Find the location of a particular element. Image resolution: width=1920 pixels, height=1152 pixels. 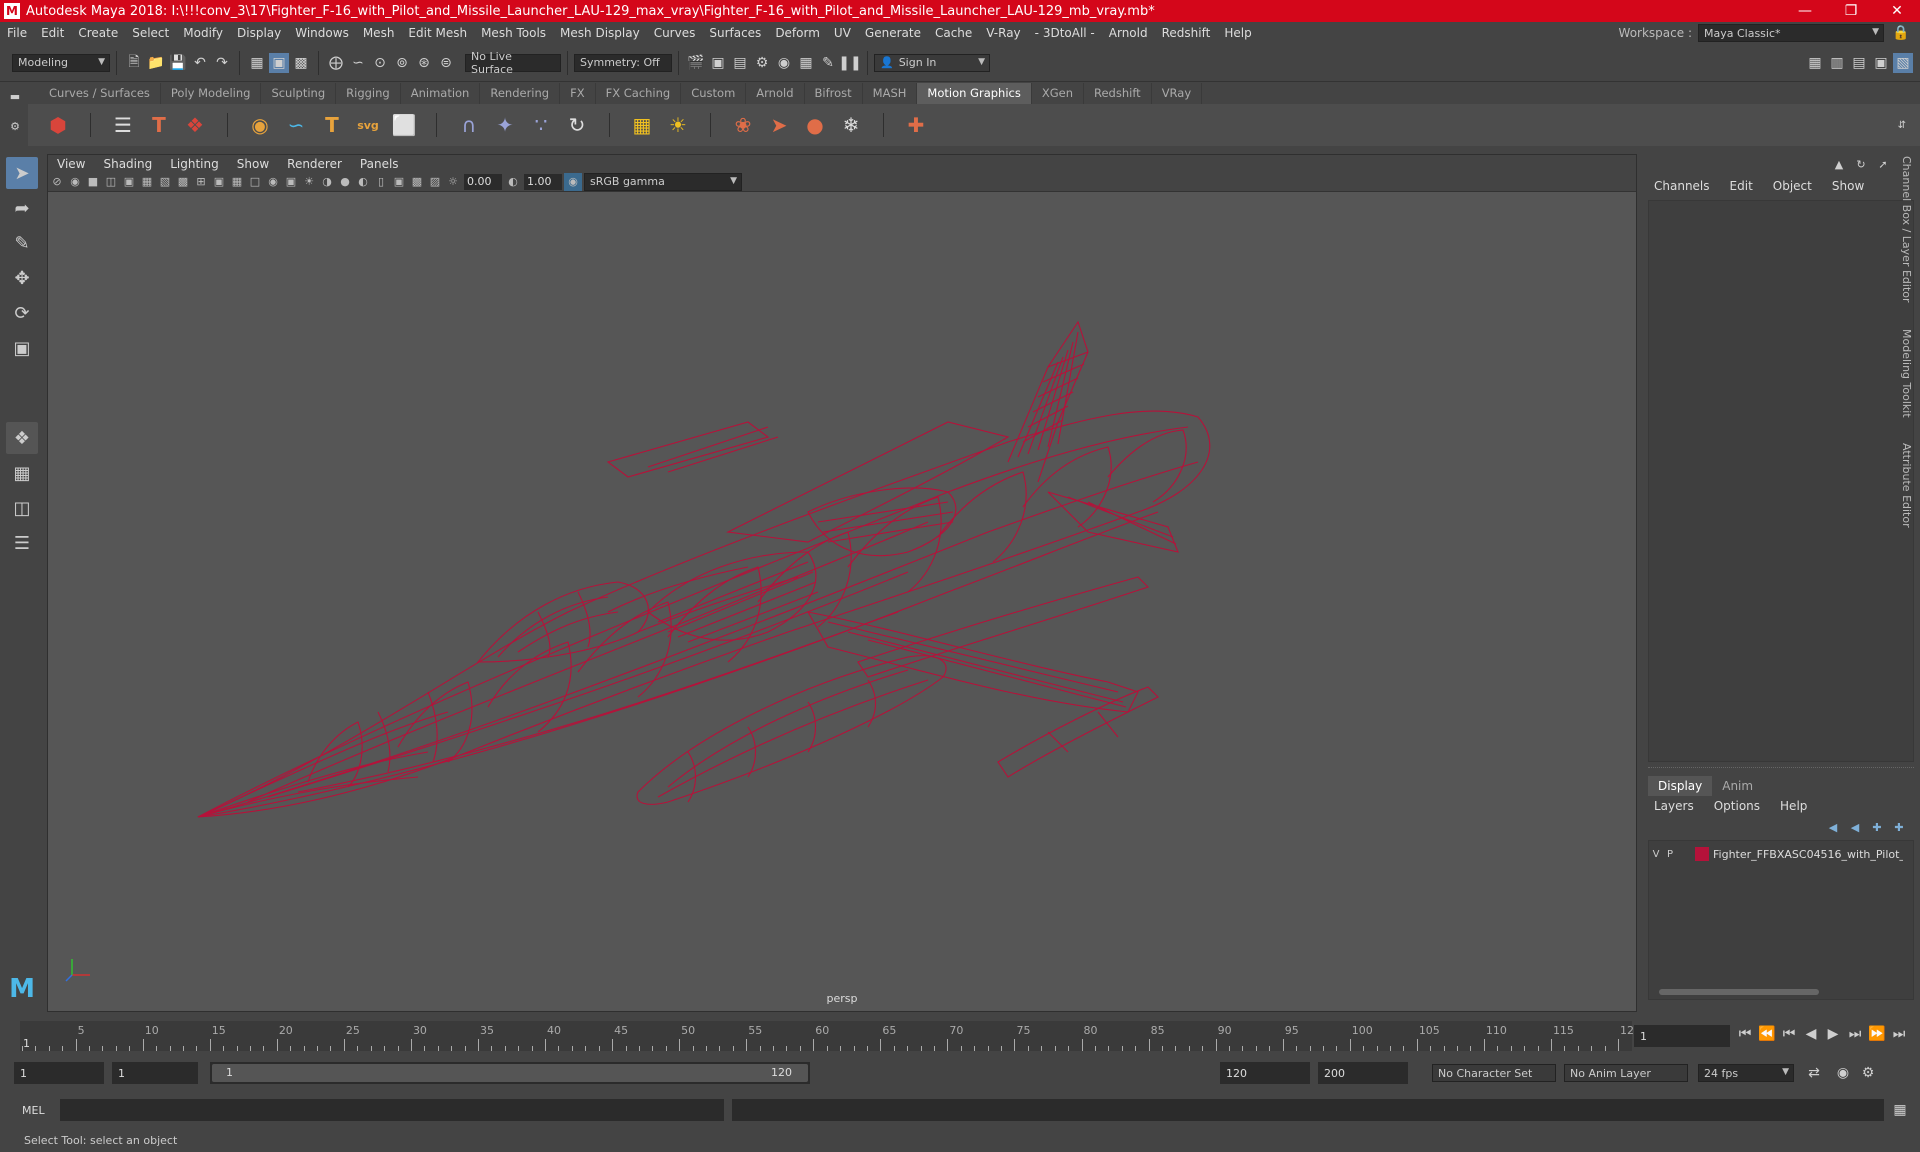

hypershade-icon: ◉ is located at coordinates (784, 63).